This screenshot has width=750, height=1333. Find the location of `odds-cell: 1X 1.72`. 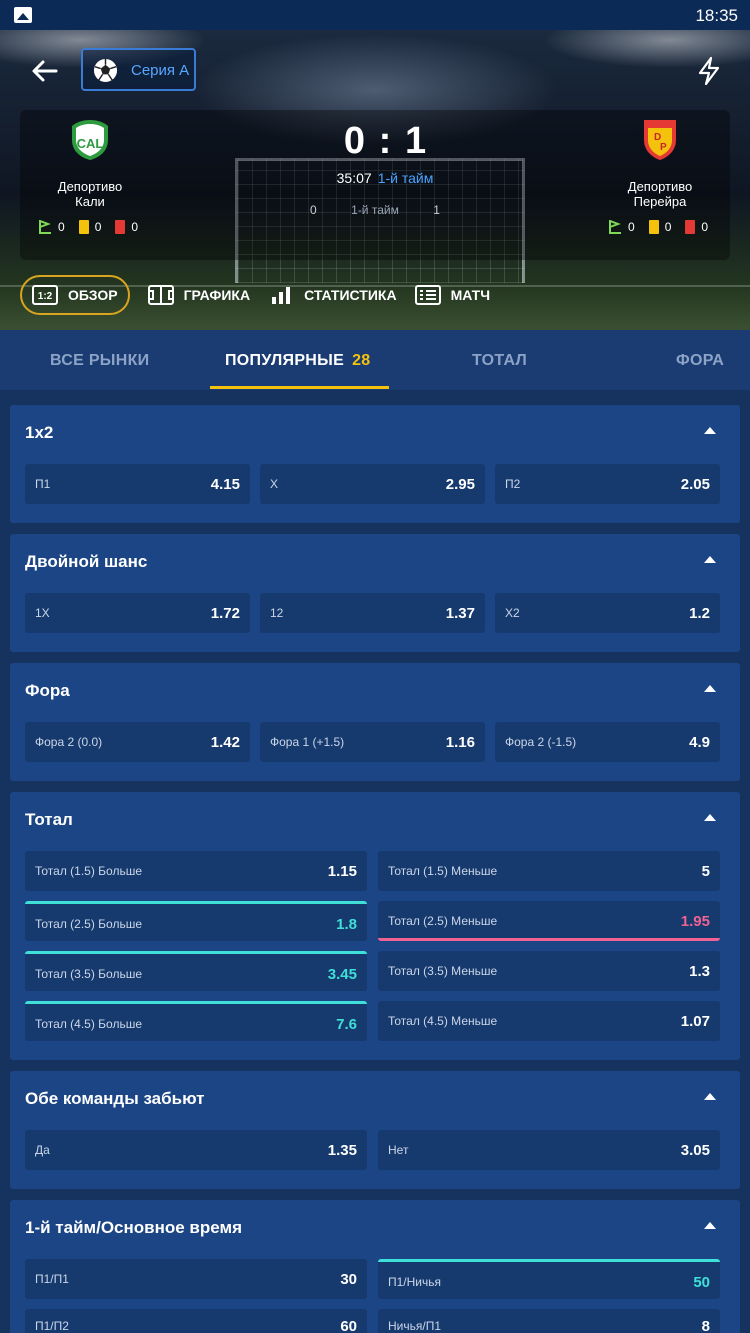

odds-cell: 1X 1.72 is located at coordinates (137, 613).